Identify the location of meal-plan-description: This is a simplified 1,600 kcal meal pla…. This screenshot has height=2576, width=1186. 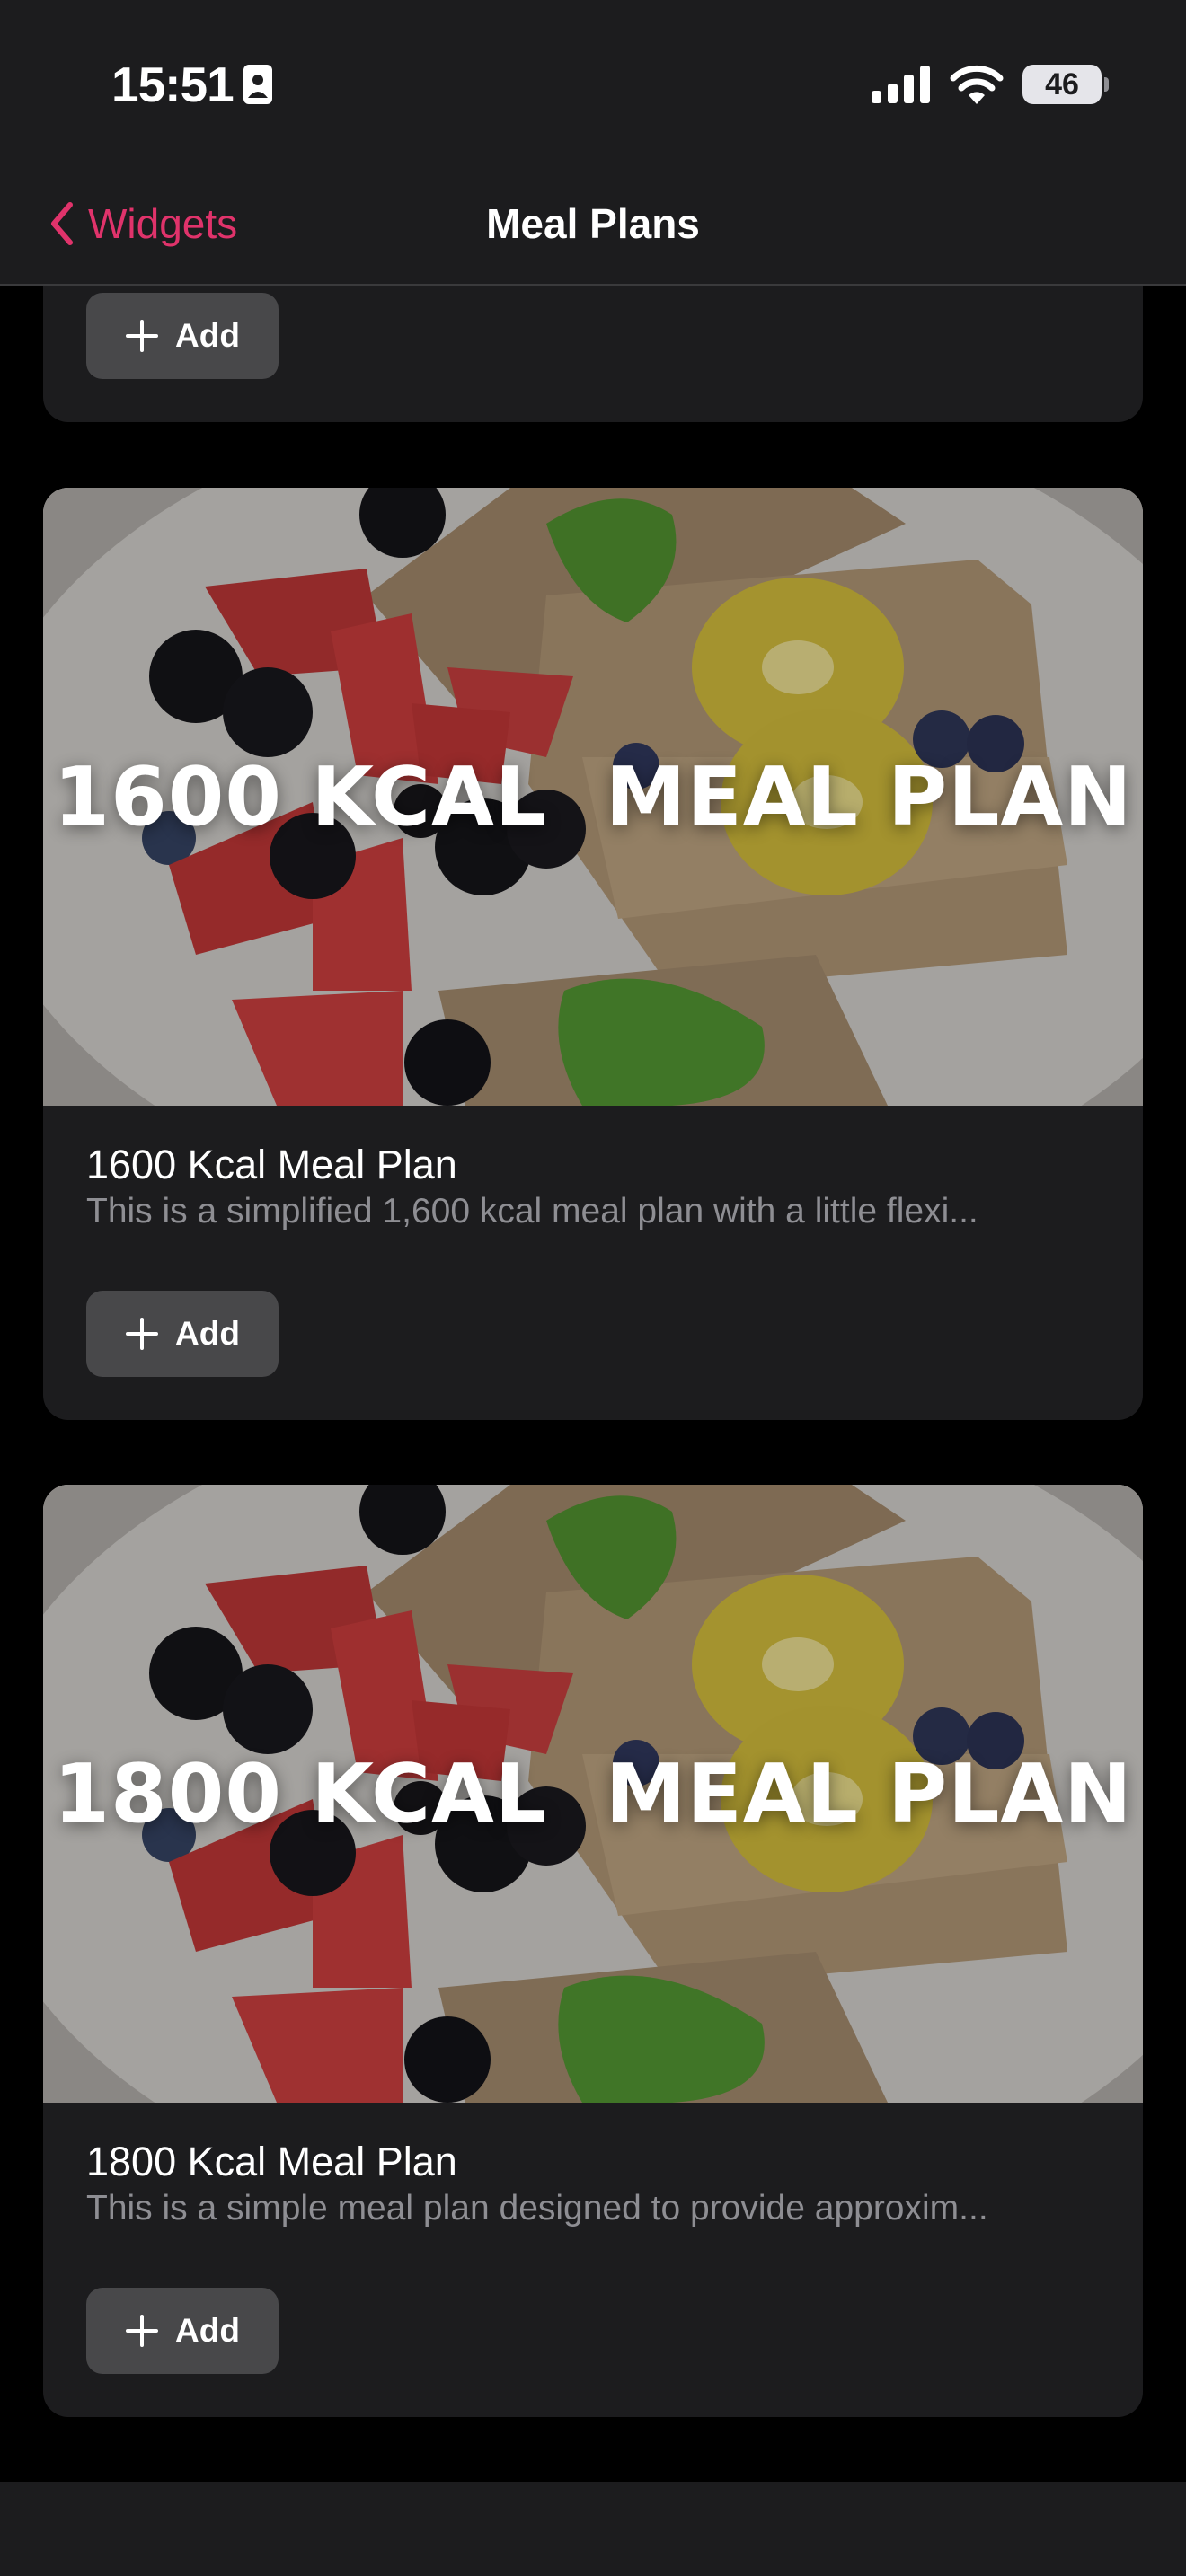
(532, 1211).